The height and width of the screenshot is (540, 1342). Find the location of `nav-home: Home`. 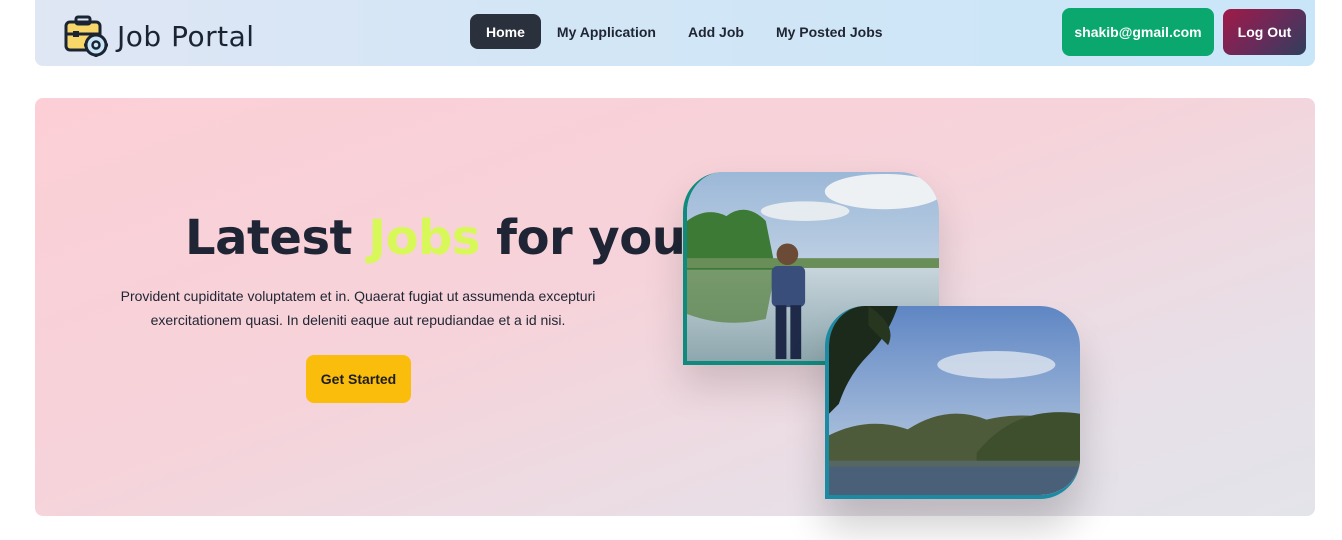

nav-home: Home is located at coordinates (505, 31).